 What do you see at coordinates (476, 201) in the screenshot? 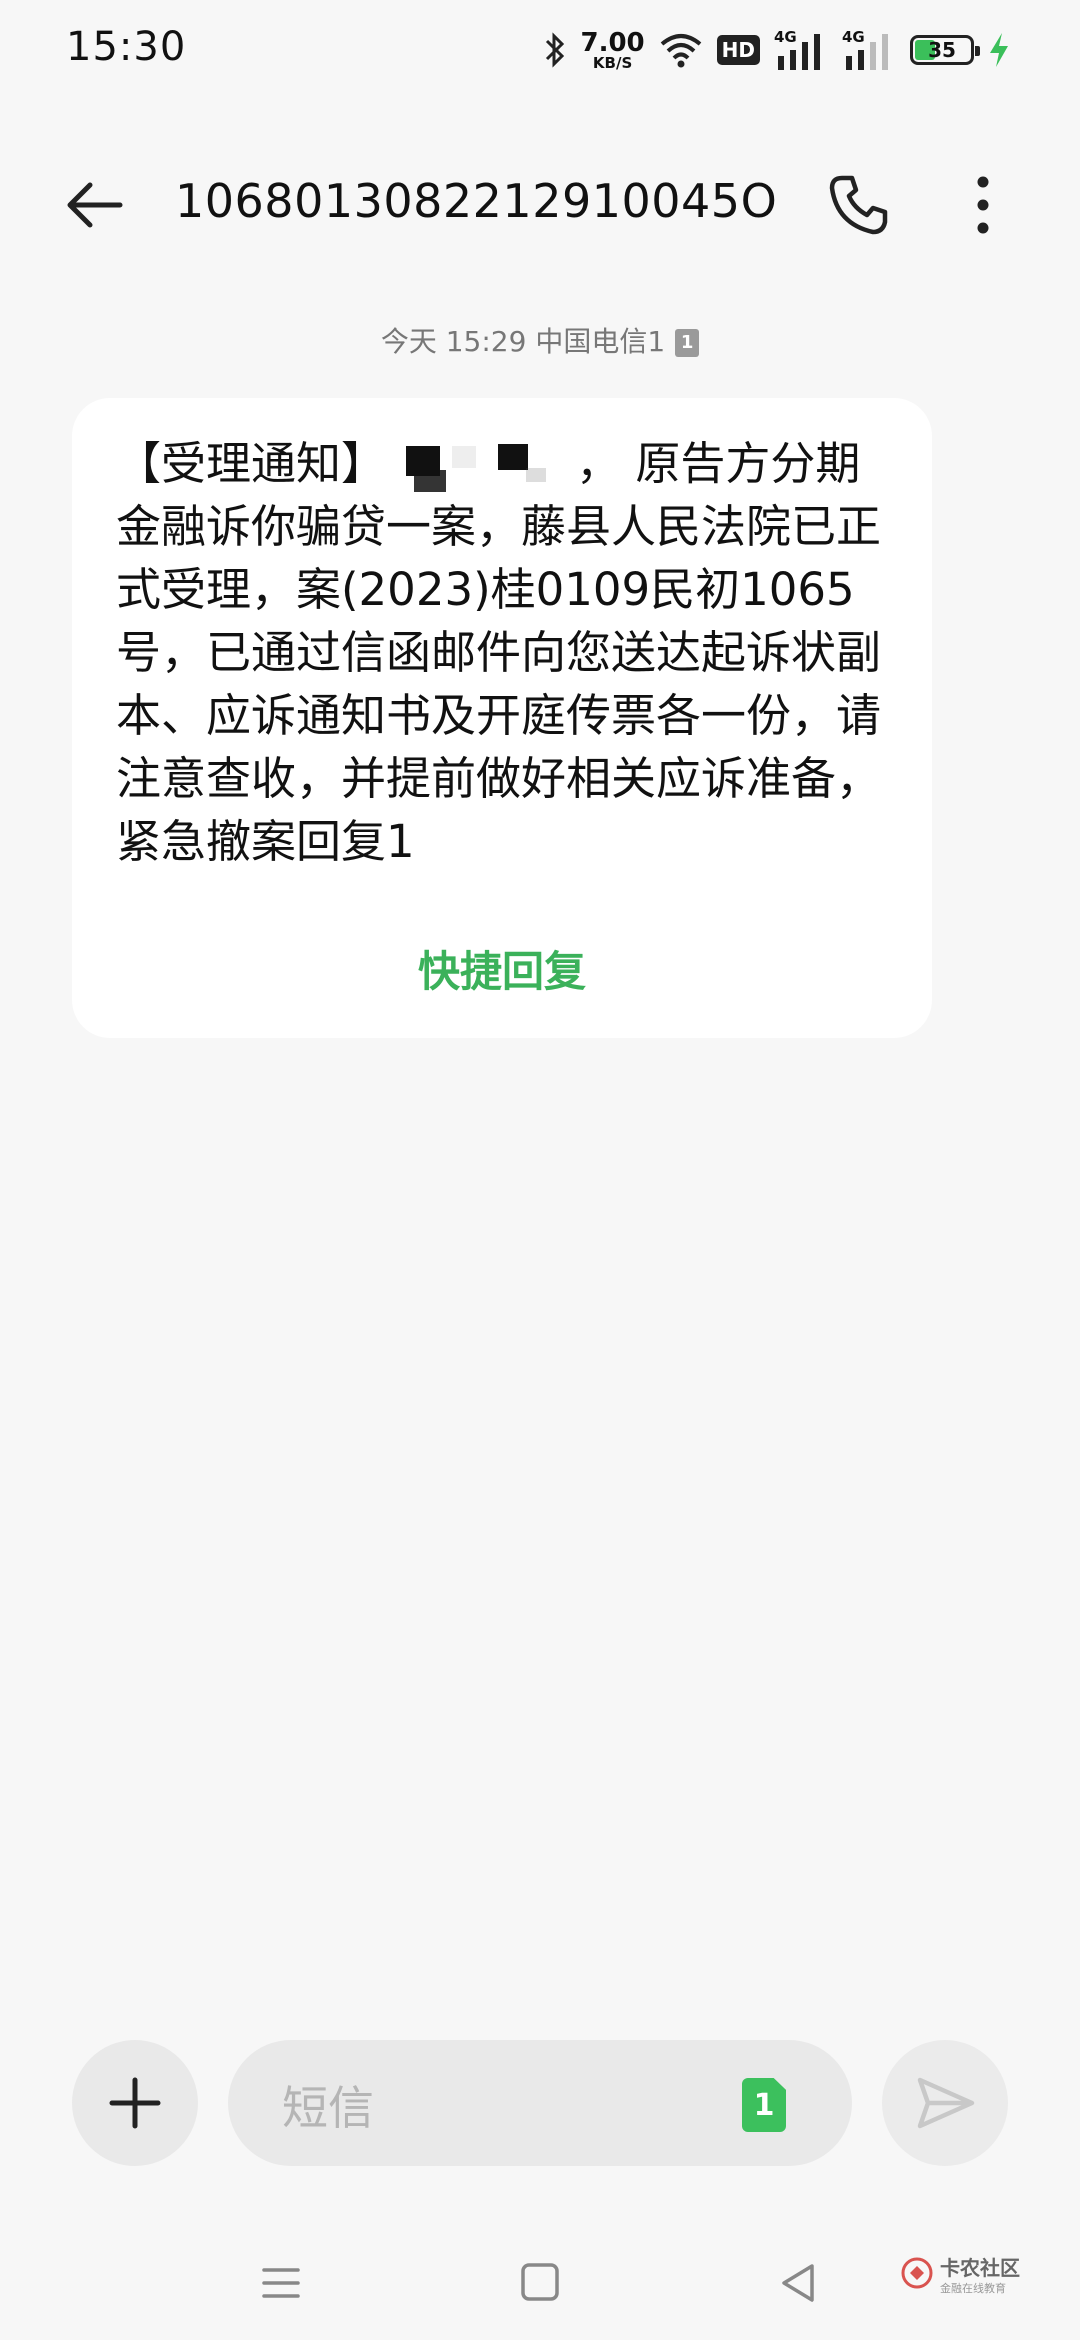
I see `conversation-title: 1068013082212910045O` at bounding box center [476, 201].